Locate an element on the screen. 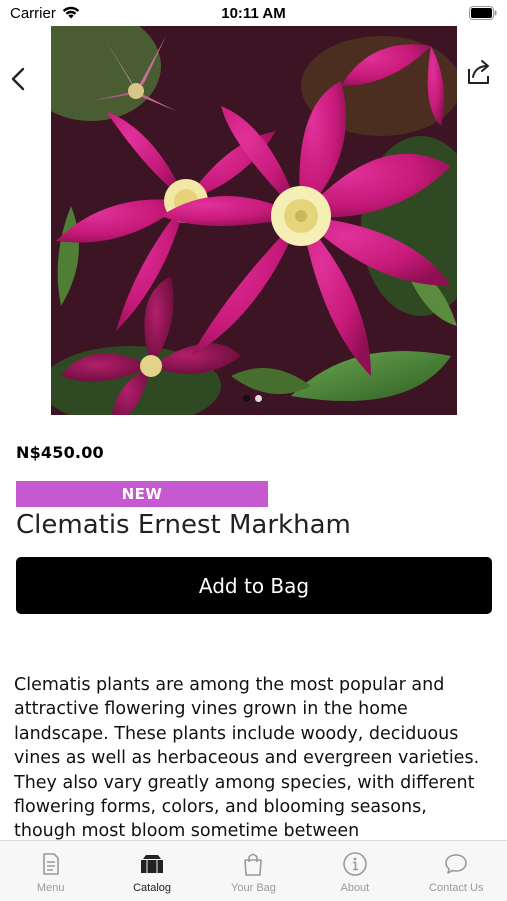  tab-label: About is located at coordinates (355, 888).